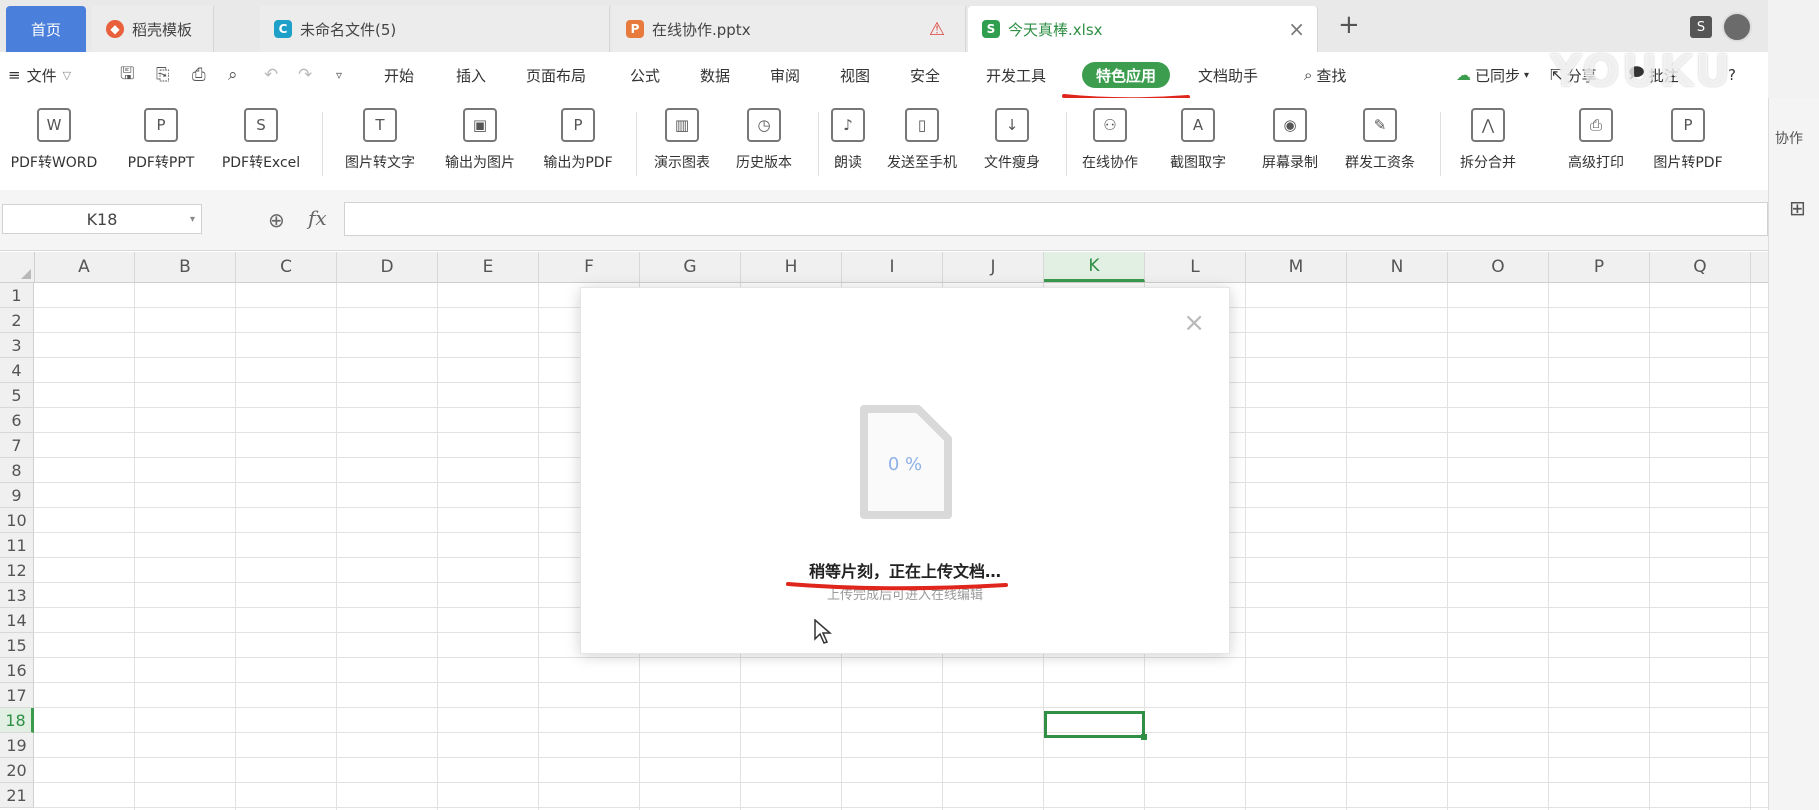  Describe the element at coordinates (1380, 144) in the screenshot. I see `payslip-button: ✎ 群发工资条` at that location.